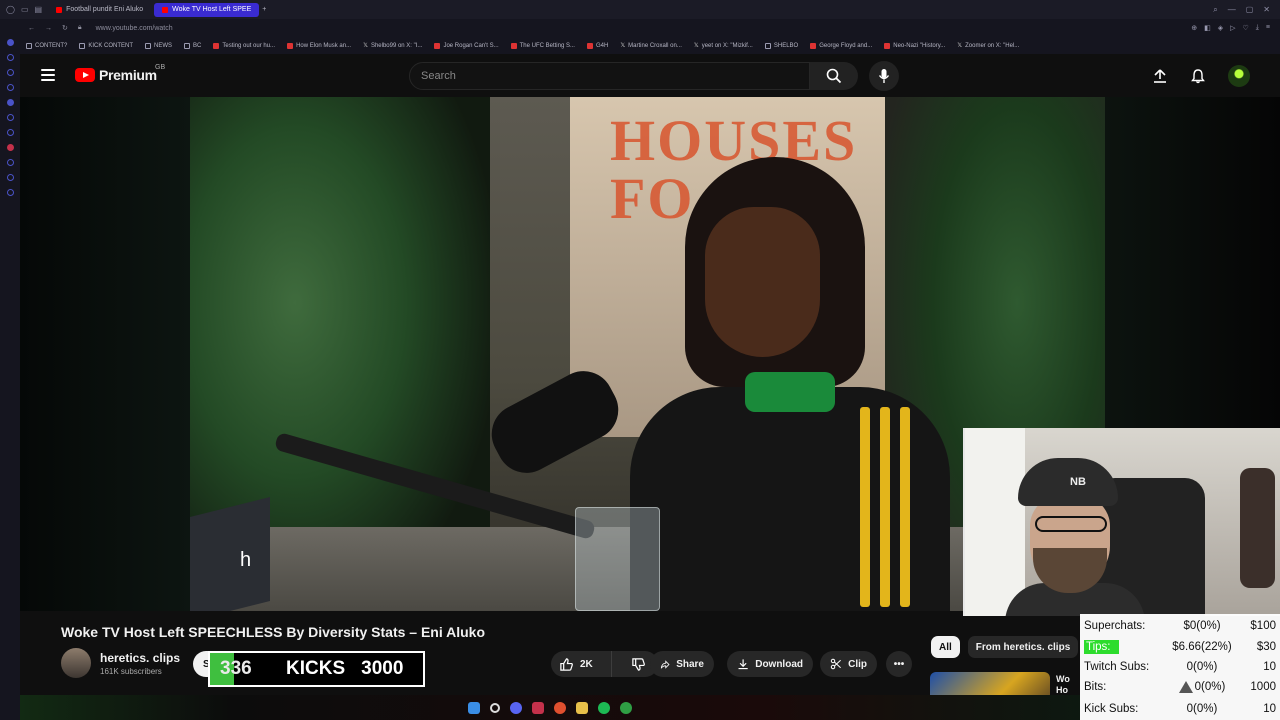 This screenshot has height=720, width=1280. What do you see at coordinates (1185, 686) in the screenshot?
I see `warning-triangle-icon` at bounding box center [1185, 686].